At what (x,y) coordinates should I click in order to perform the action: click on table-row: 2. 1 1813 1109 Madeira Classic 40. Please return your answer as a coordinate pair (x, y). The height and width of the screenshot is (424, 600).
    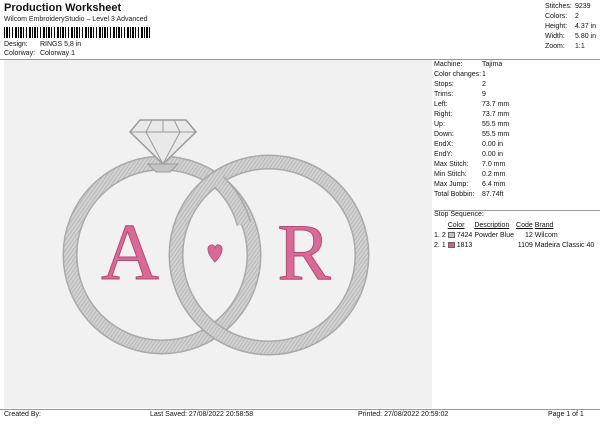
    Looking at the image, I should click on (514, 245).